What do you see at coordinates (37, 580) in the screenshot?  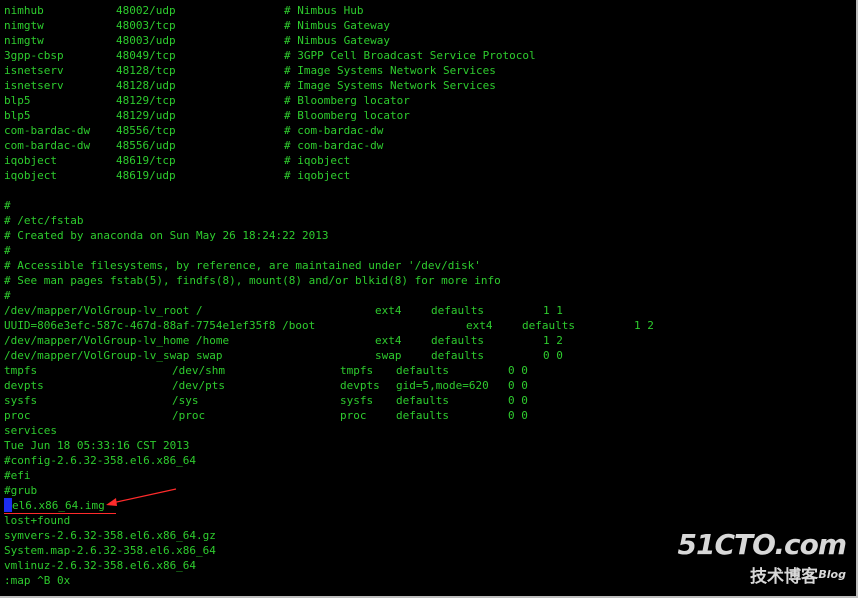 I see `vi-command-line: :map ^B 0x` at bounding box center [37, 580].